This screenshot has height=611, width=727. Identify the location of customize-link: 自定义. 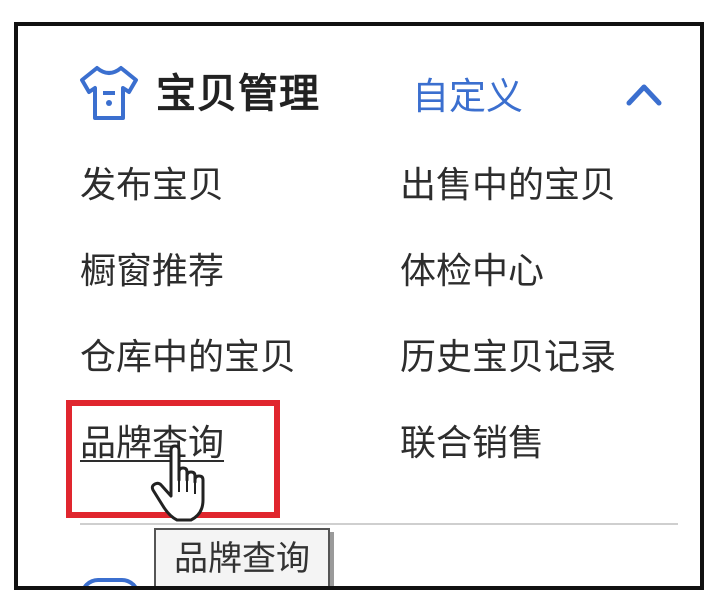
(467, 97).